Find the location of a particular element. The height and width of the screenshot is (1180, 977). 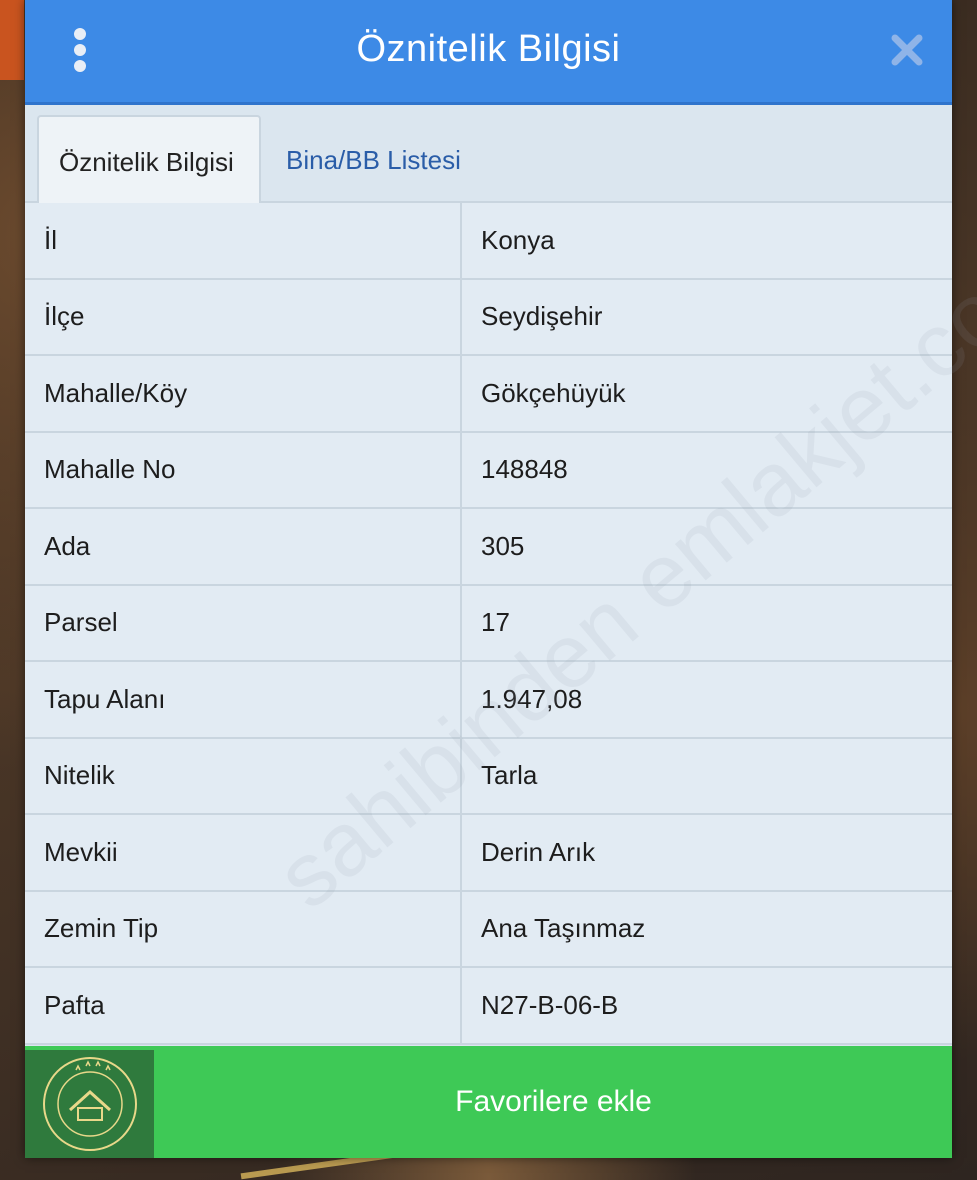

attribute-value: 305 is located at coordinates (503, 545).